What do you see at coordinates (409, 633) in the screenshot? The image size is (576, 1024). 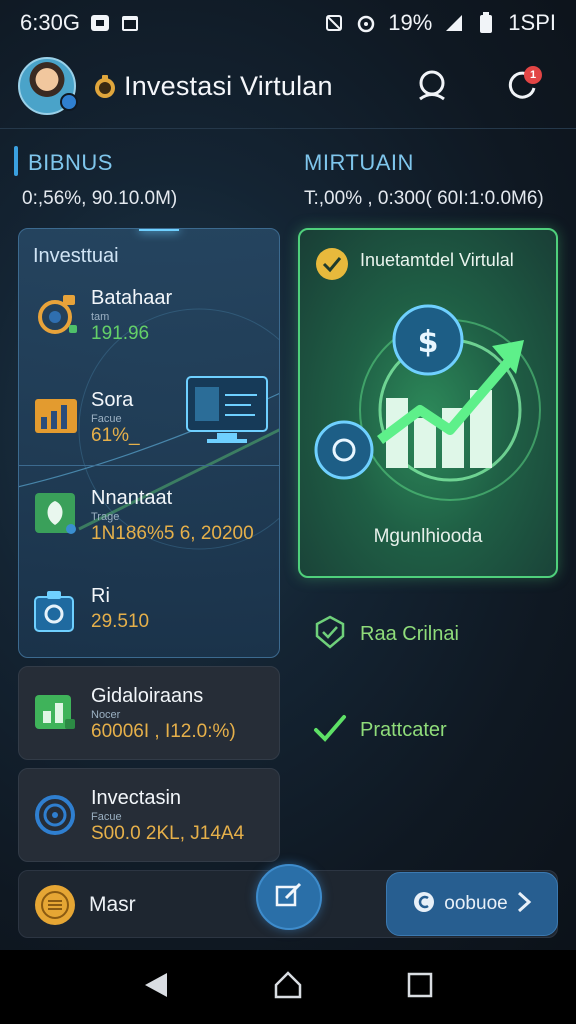 I see `check-label: Raa Crilnai` at bounding box center [409, 633].